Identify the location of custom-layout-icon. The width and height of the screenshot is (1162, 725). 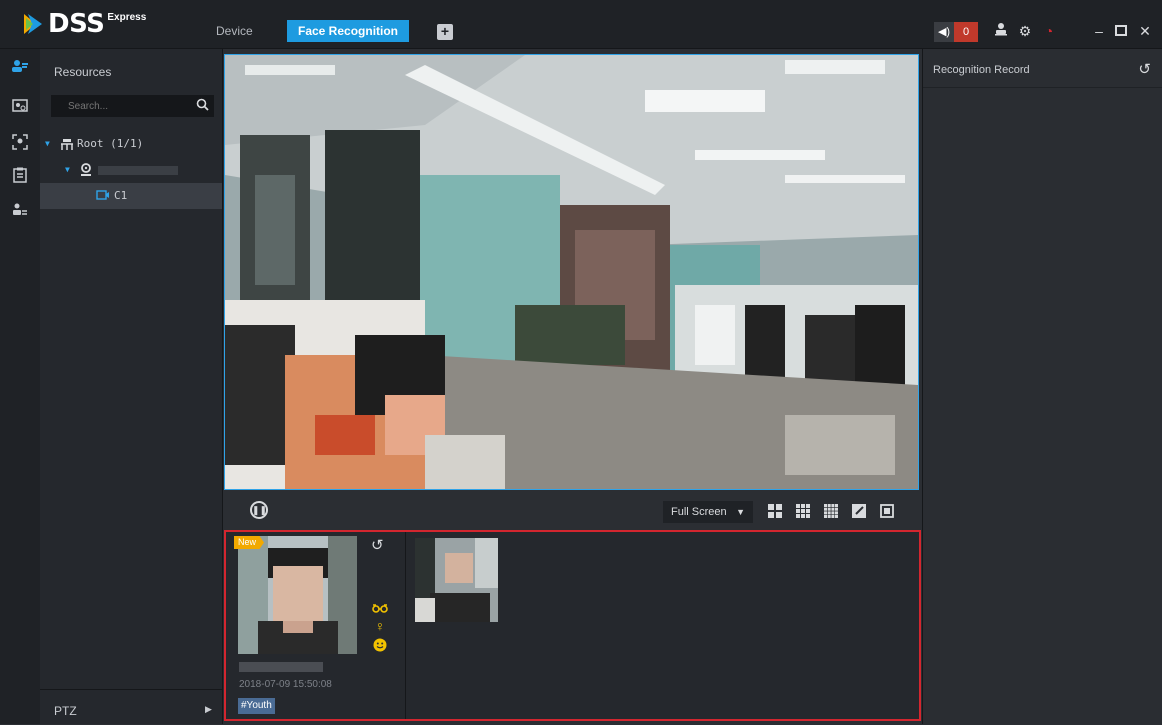
(859, 511).